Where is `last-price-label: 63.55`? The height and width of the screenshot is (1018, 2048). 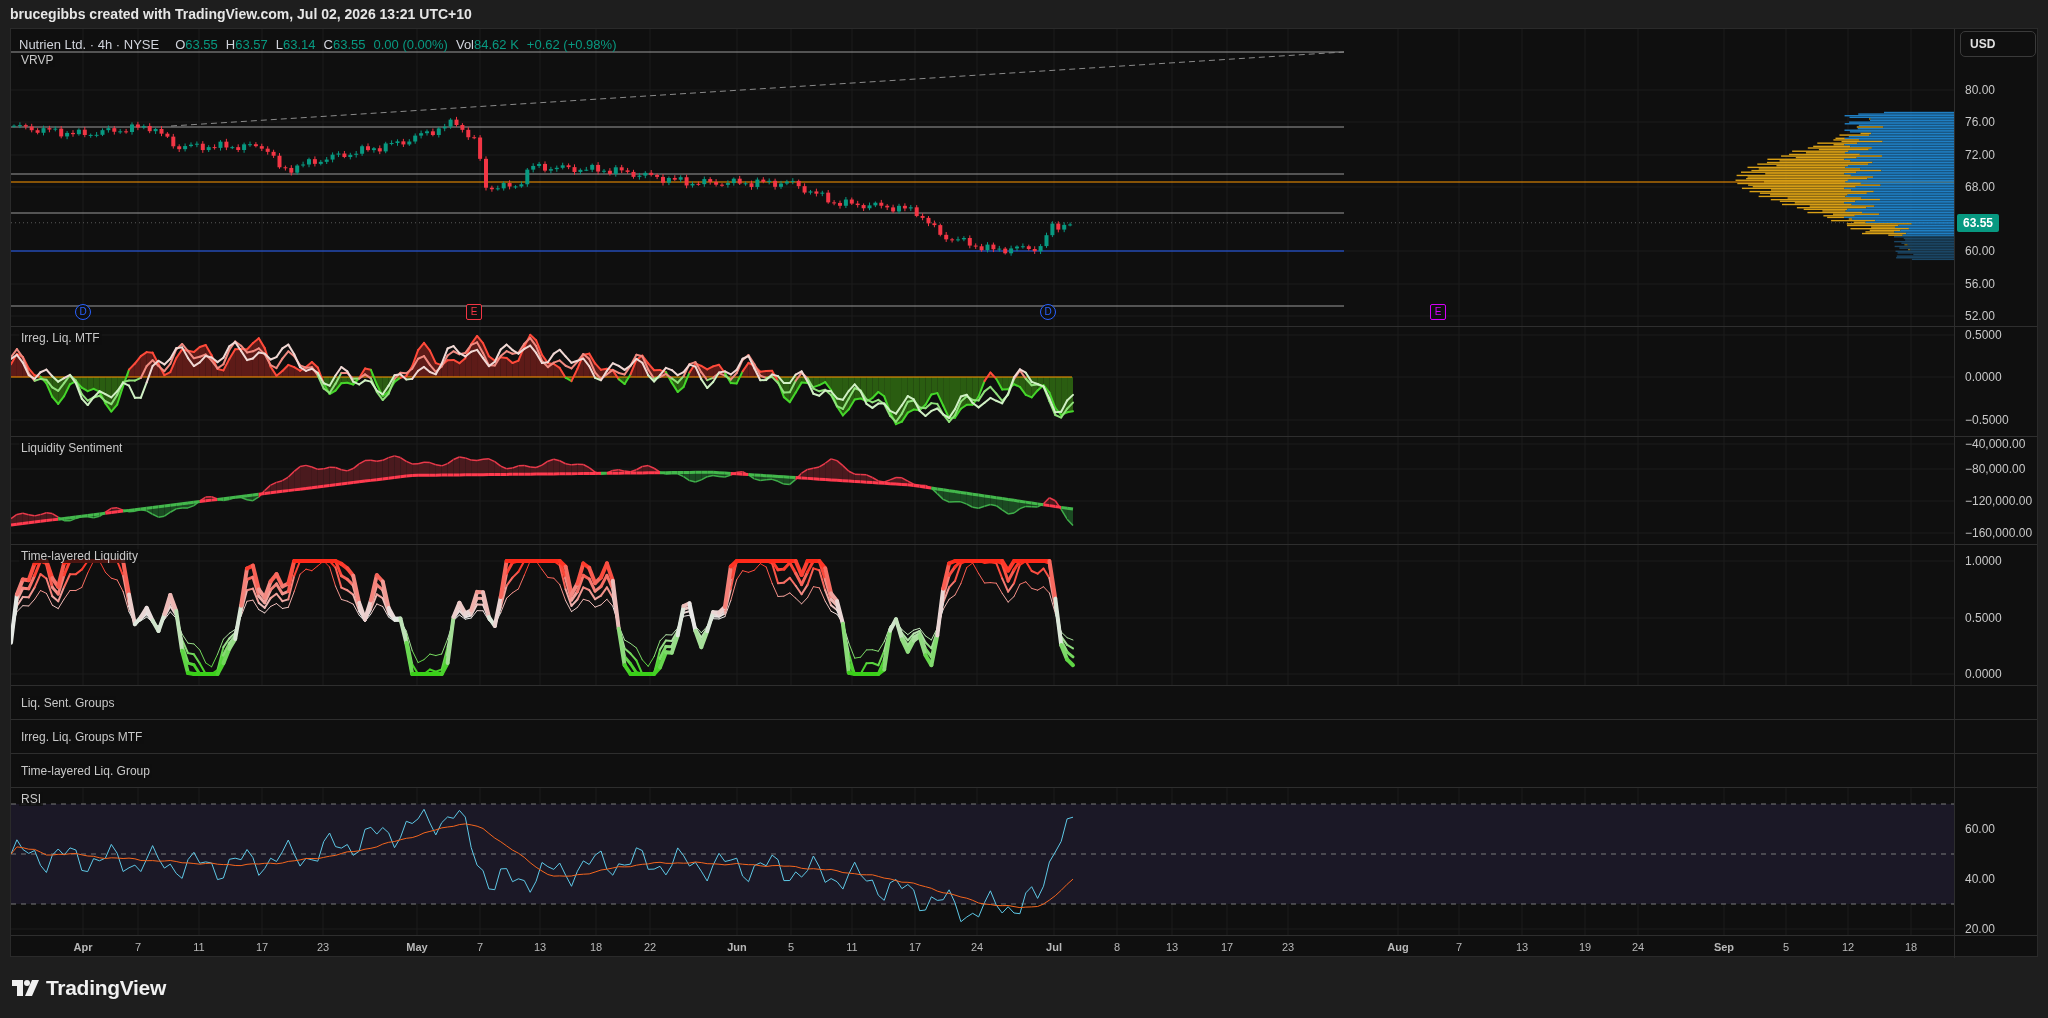
last-price-label: 63.55 is located at coordinates (1978, 222).